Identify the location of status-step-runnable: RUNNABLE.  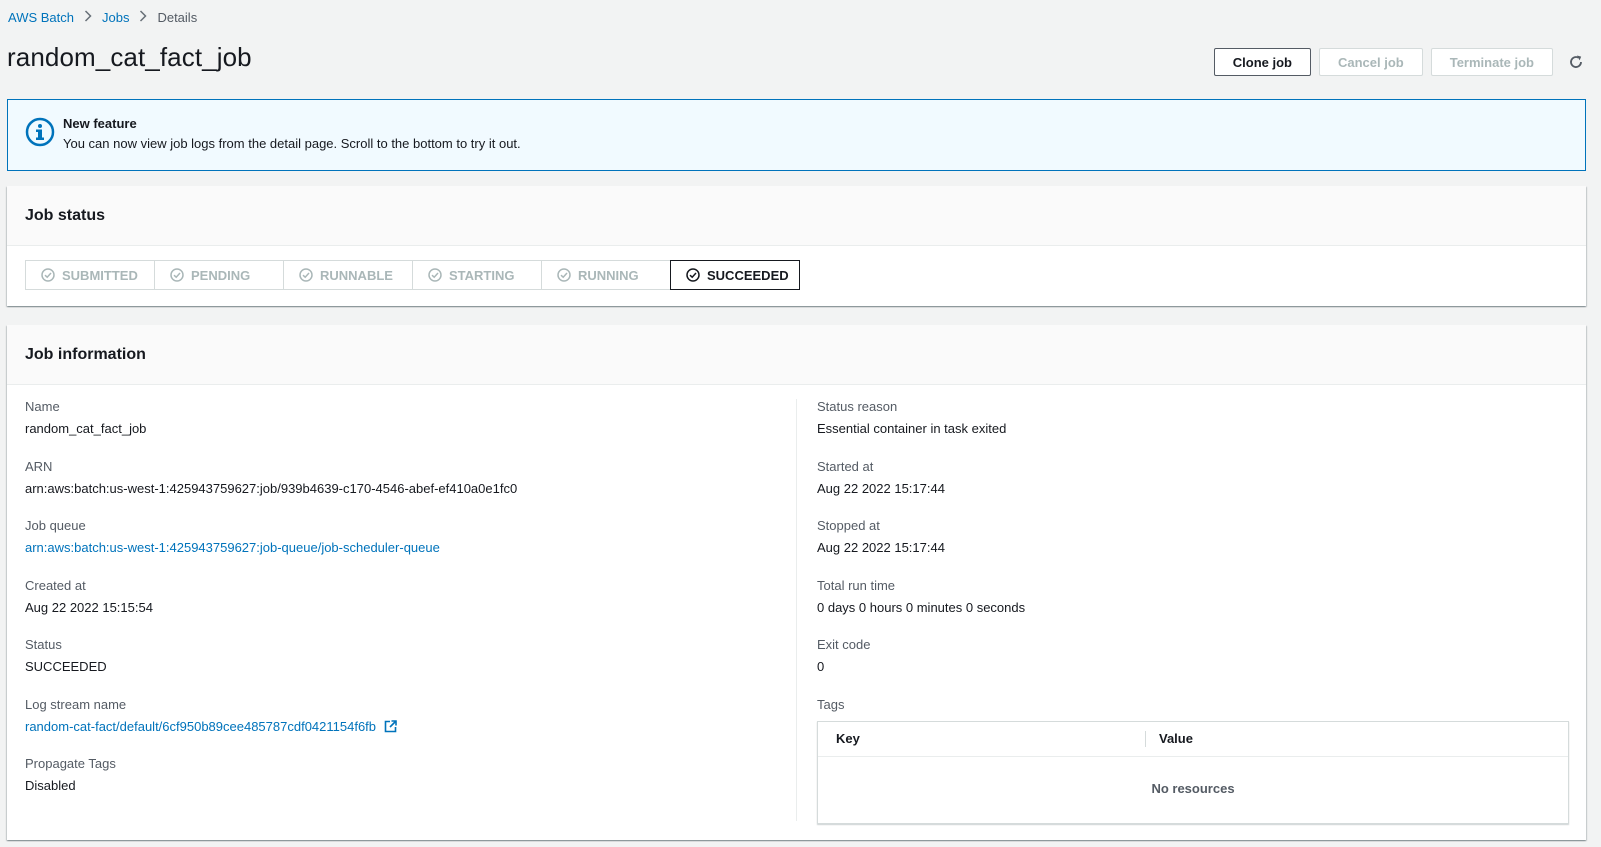
(348, 275).